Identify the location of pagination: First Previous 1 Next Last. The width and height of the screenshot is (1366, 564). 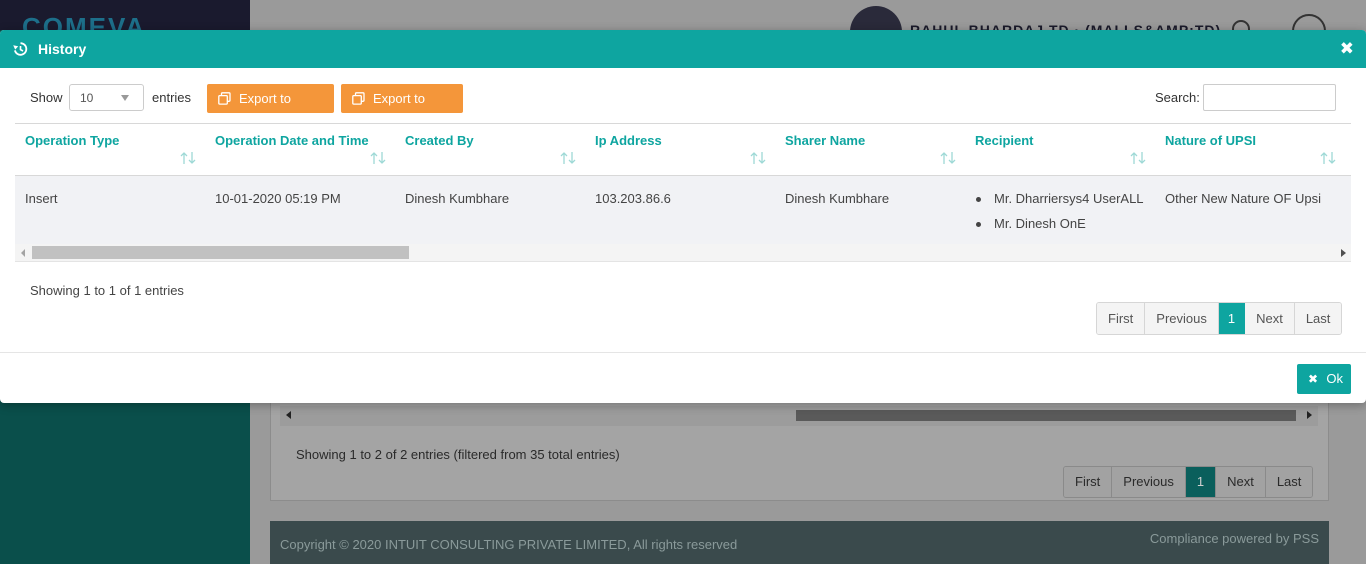
(1219, 318).